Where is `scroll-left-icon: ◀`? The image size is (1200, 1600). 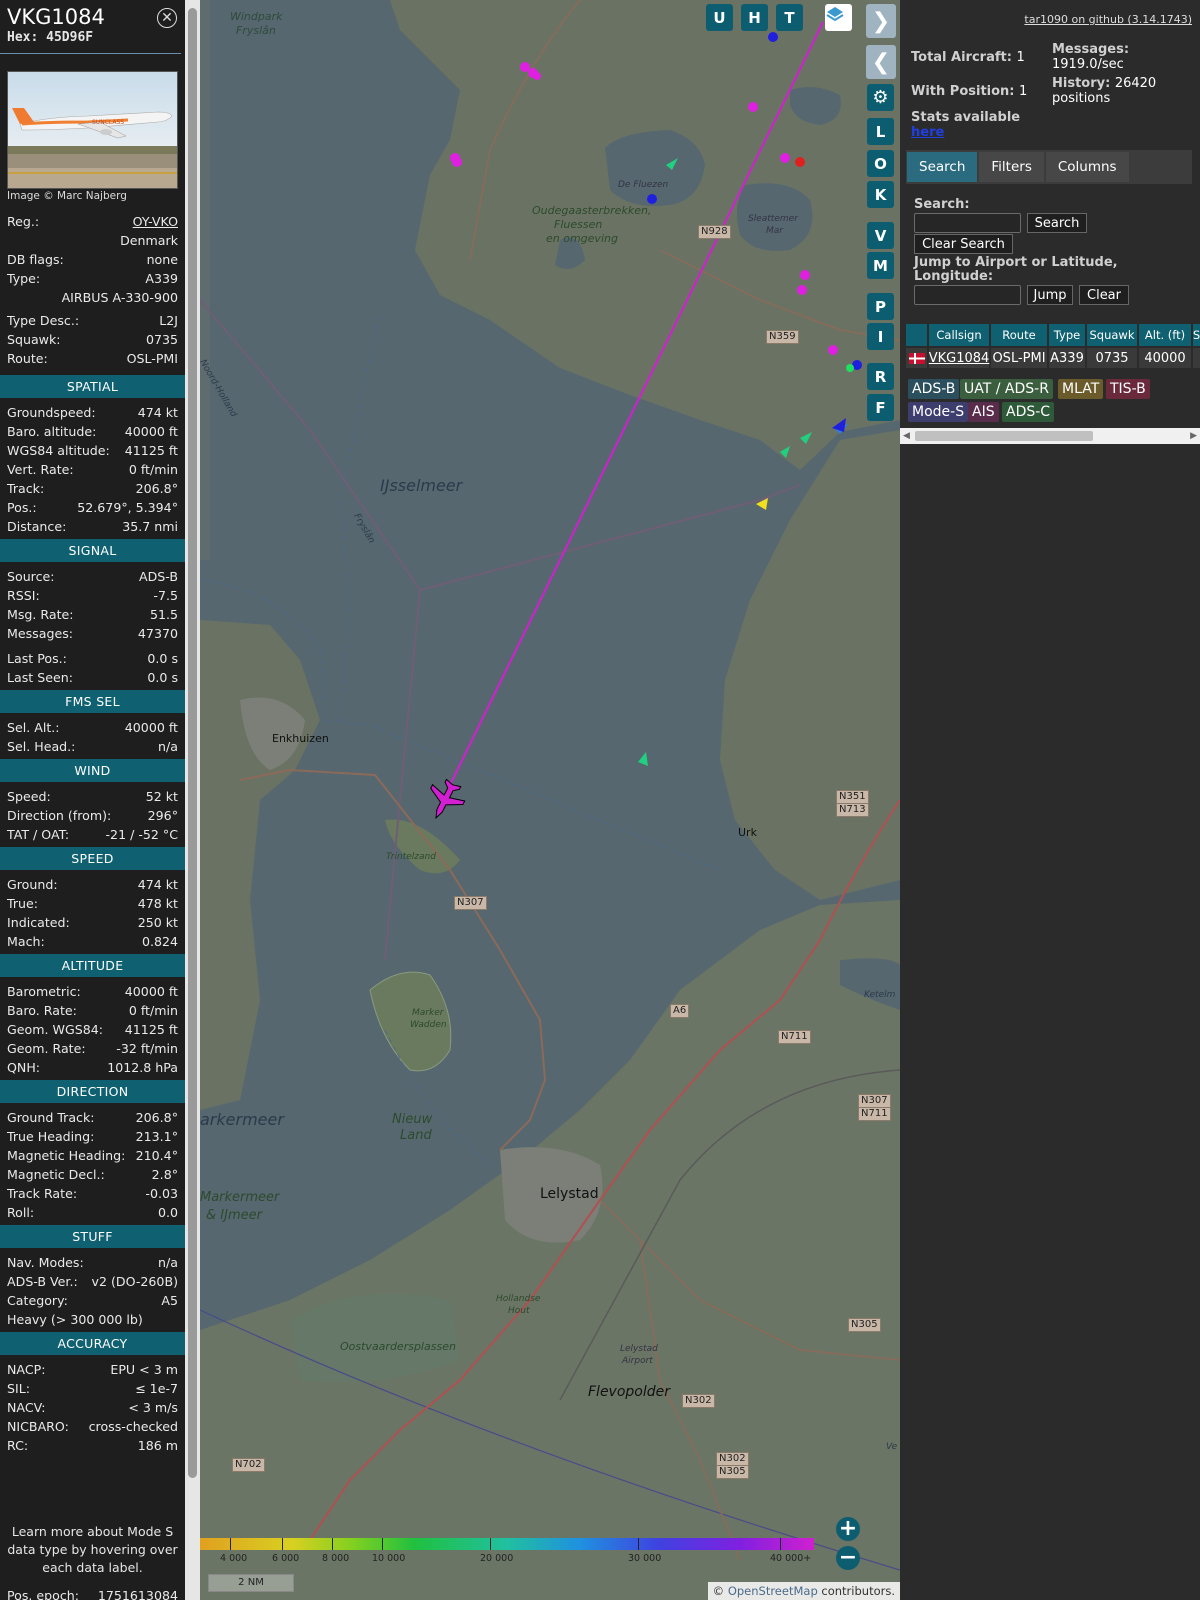
scroll-left-icon: ◀ is located at coordinates (906, 436).